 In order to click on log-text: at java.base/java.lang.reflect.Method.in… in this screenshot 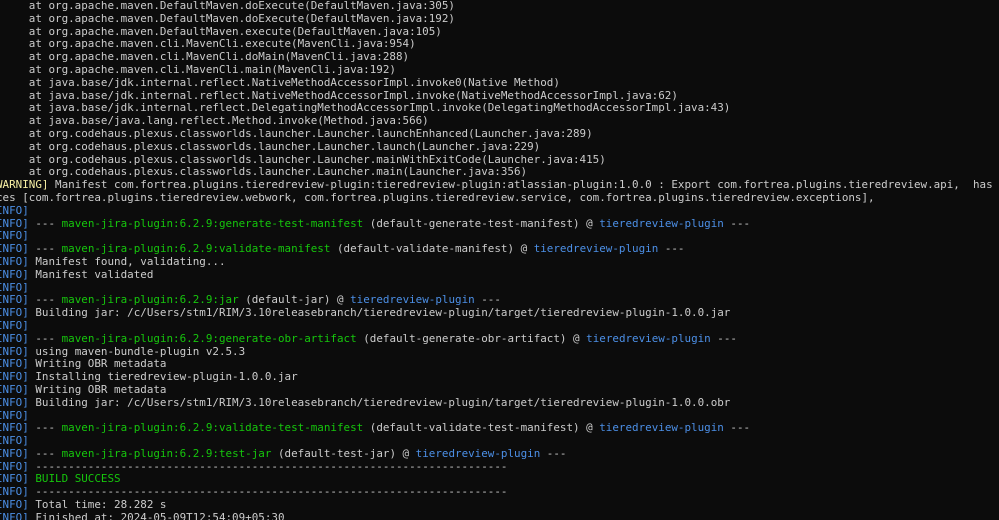, I will do `click(214, 121)`.